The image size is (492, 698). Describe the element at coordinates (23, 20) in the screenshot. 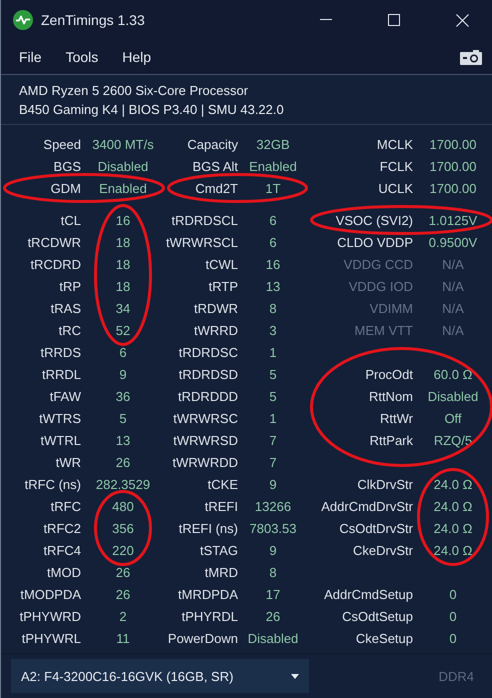

I see `app-logo-icon` at that location.